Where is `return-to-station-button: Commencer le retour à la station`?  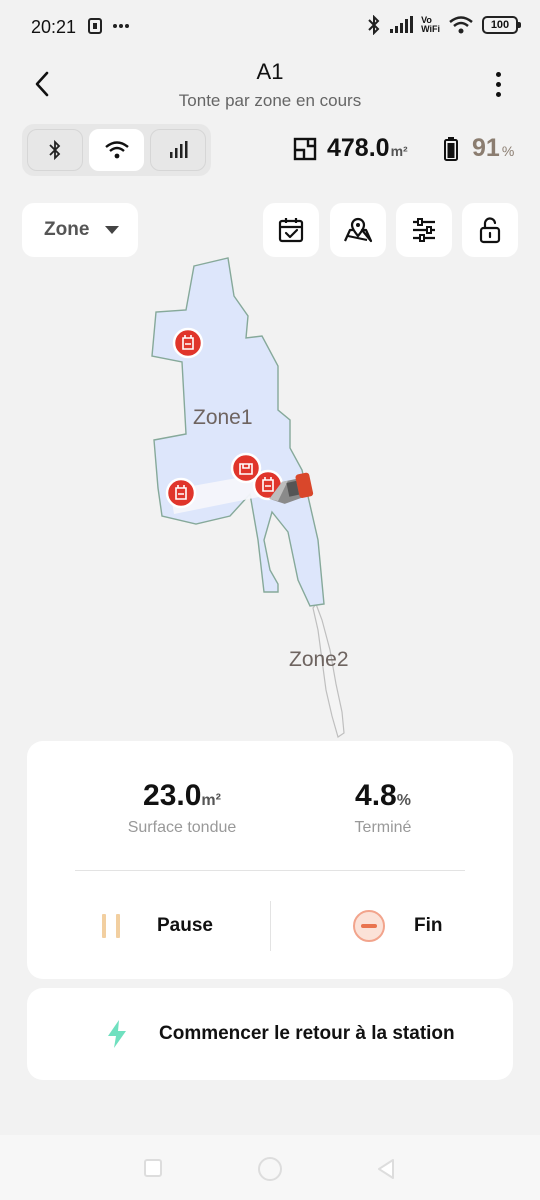 return-to-station-button: Commencer le retour à la station is located at coordinates (270, 1034).